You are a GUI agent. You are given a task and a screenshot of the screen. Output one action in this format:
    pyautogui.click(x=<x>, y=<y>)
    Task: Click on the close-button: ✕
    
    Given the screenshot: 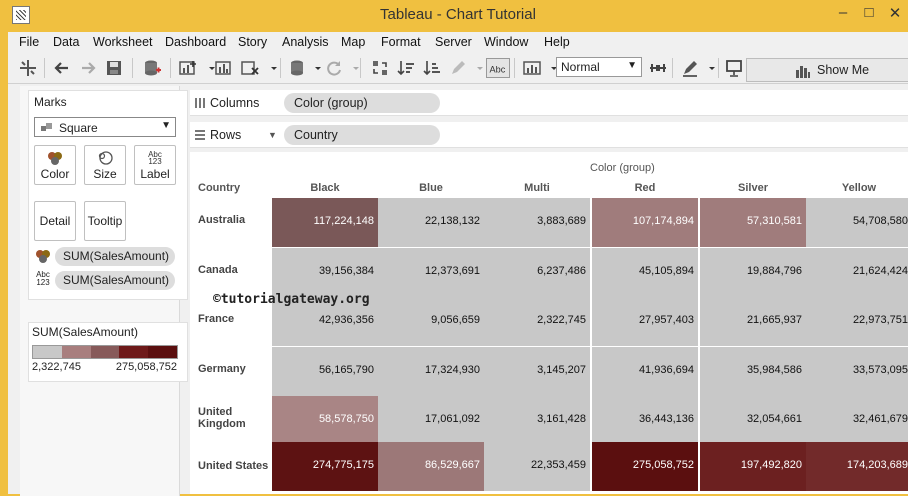 What is the action you would take?
    pyautogui.click(x=895, y=13)
    